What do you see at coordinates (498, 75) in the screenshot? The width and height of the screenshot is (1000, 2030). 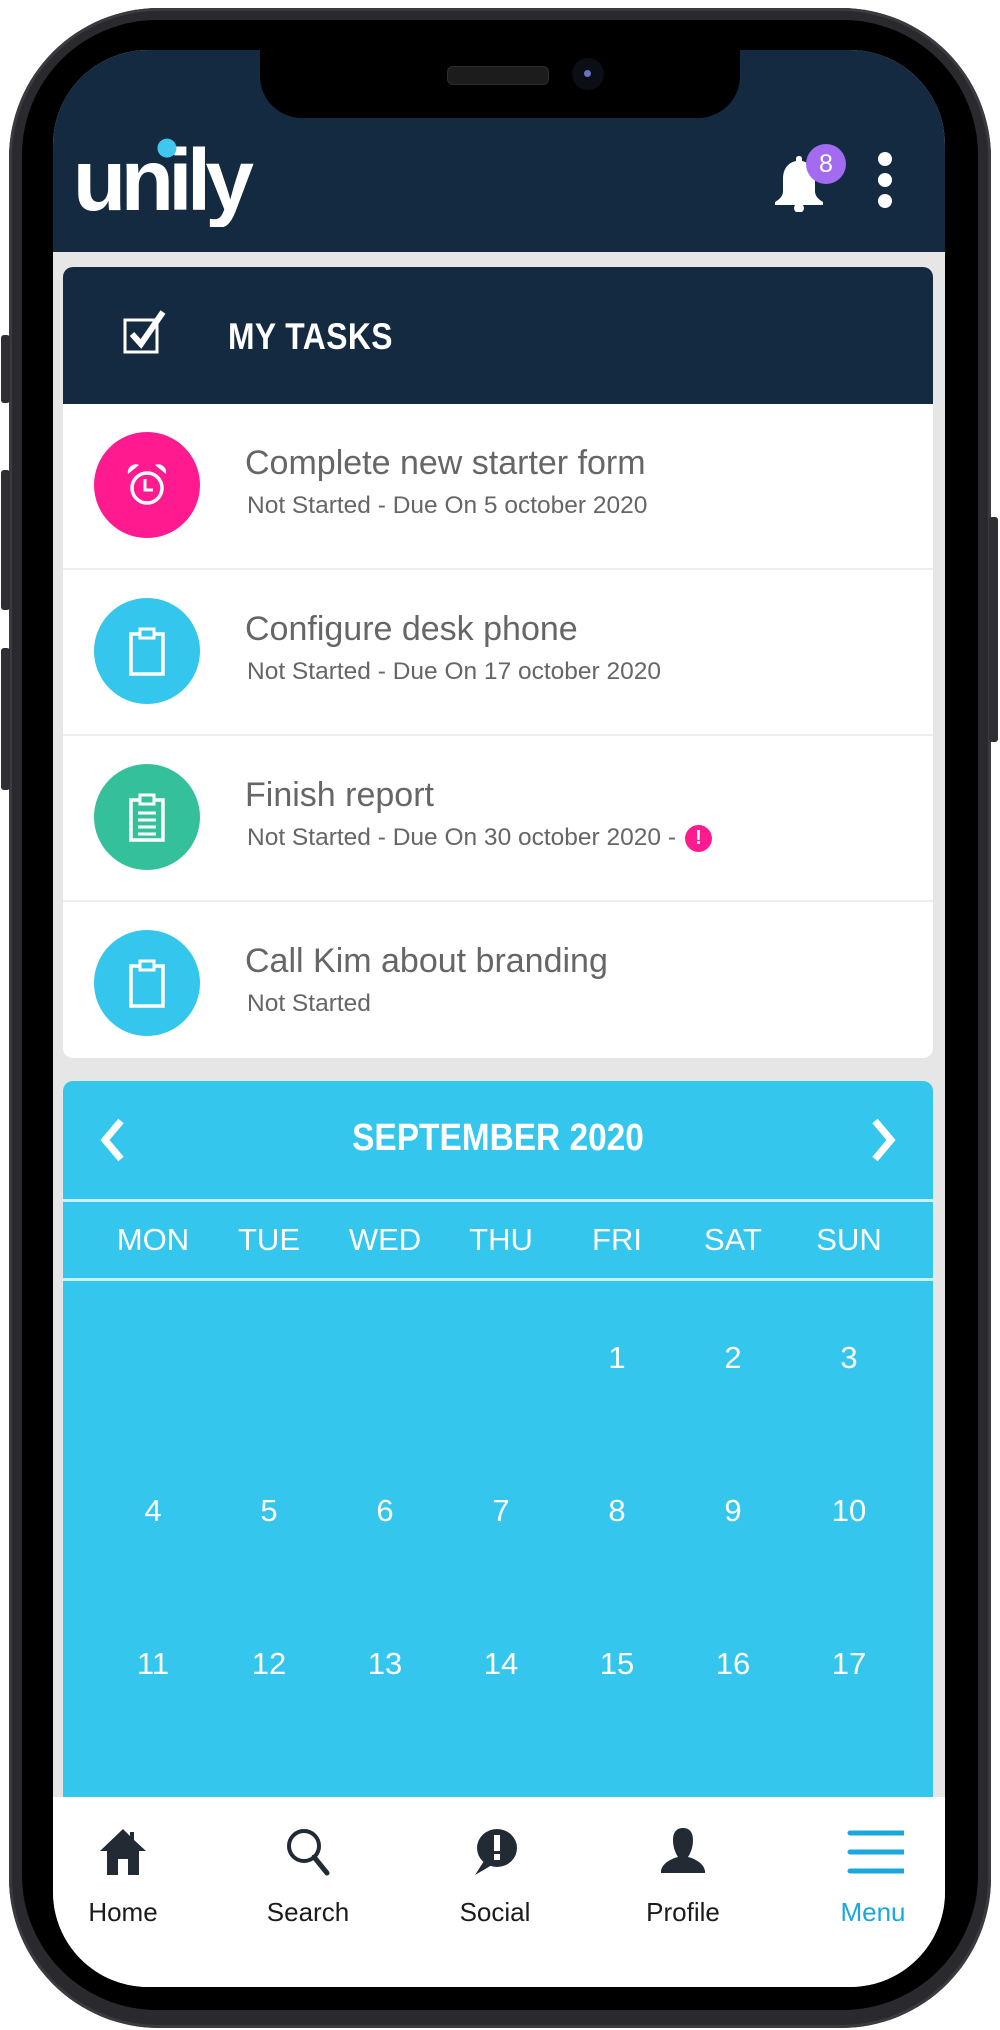 I see `speaker-grille` at bounding box center [498, 75].